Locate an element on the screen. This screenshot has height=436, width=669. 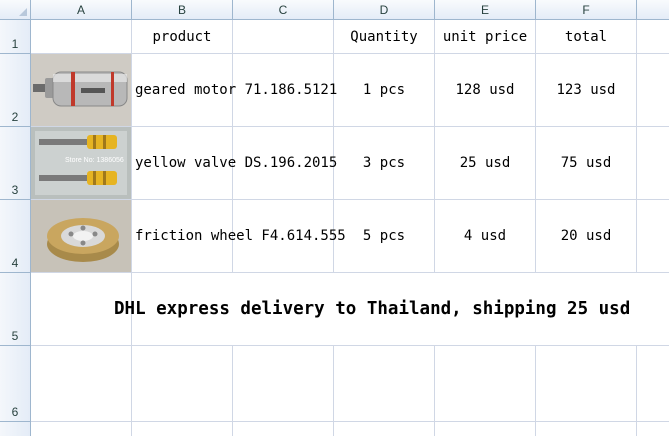
row-header-4: 4 is located at coordinates (15, 236).